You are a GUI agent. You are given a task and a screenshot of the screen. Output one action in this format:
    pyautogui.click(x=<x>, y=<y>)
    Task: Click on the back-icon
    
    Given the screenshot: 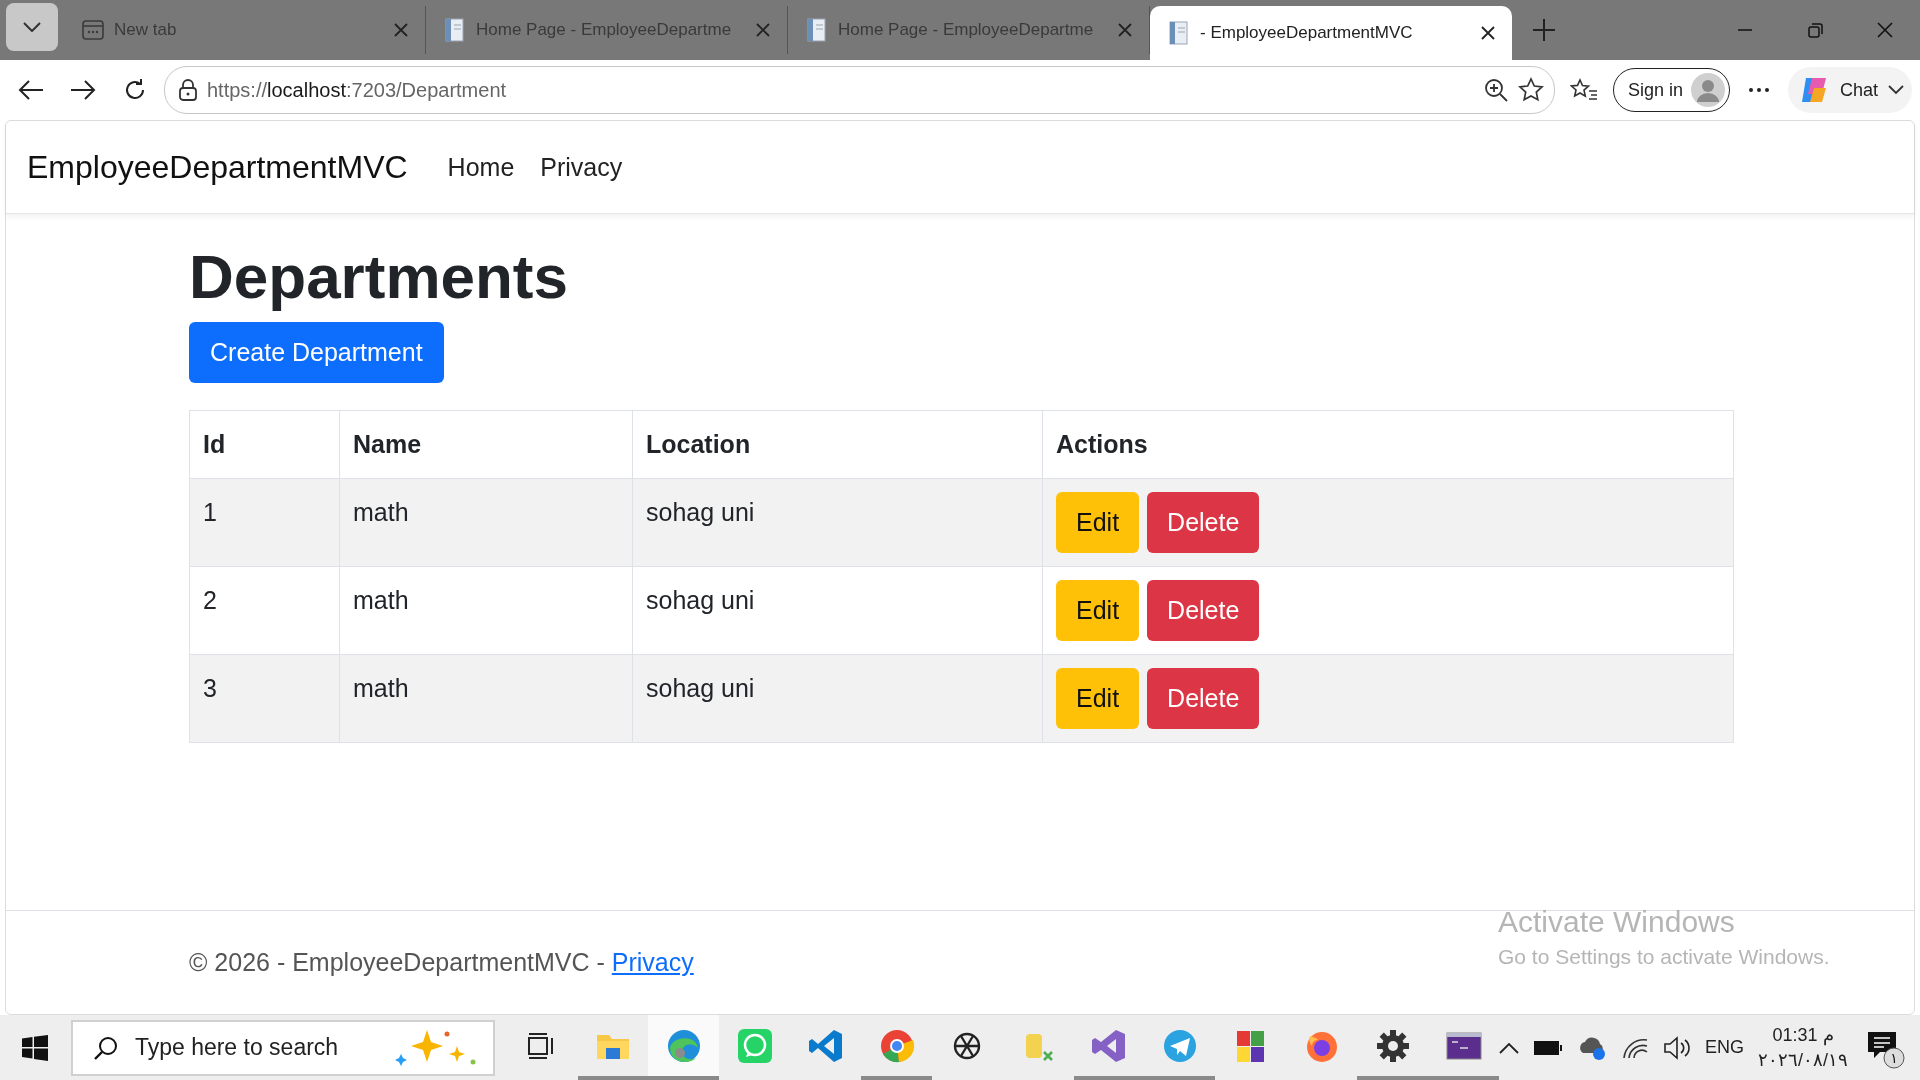 What is the action you would take?
    pyautogui.click(x=31, y=90)
    